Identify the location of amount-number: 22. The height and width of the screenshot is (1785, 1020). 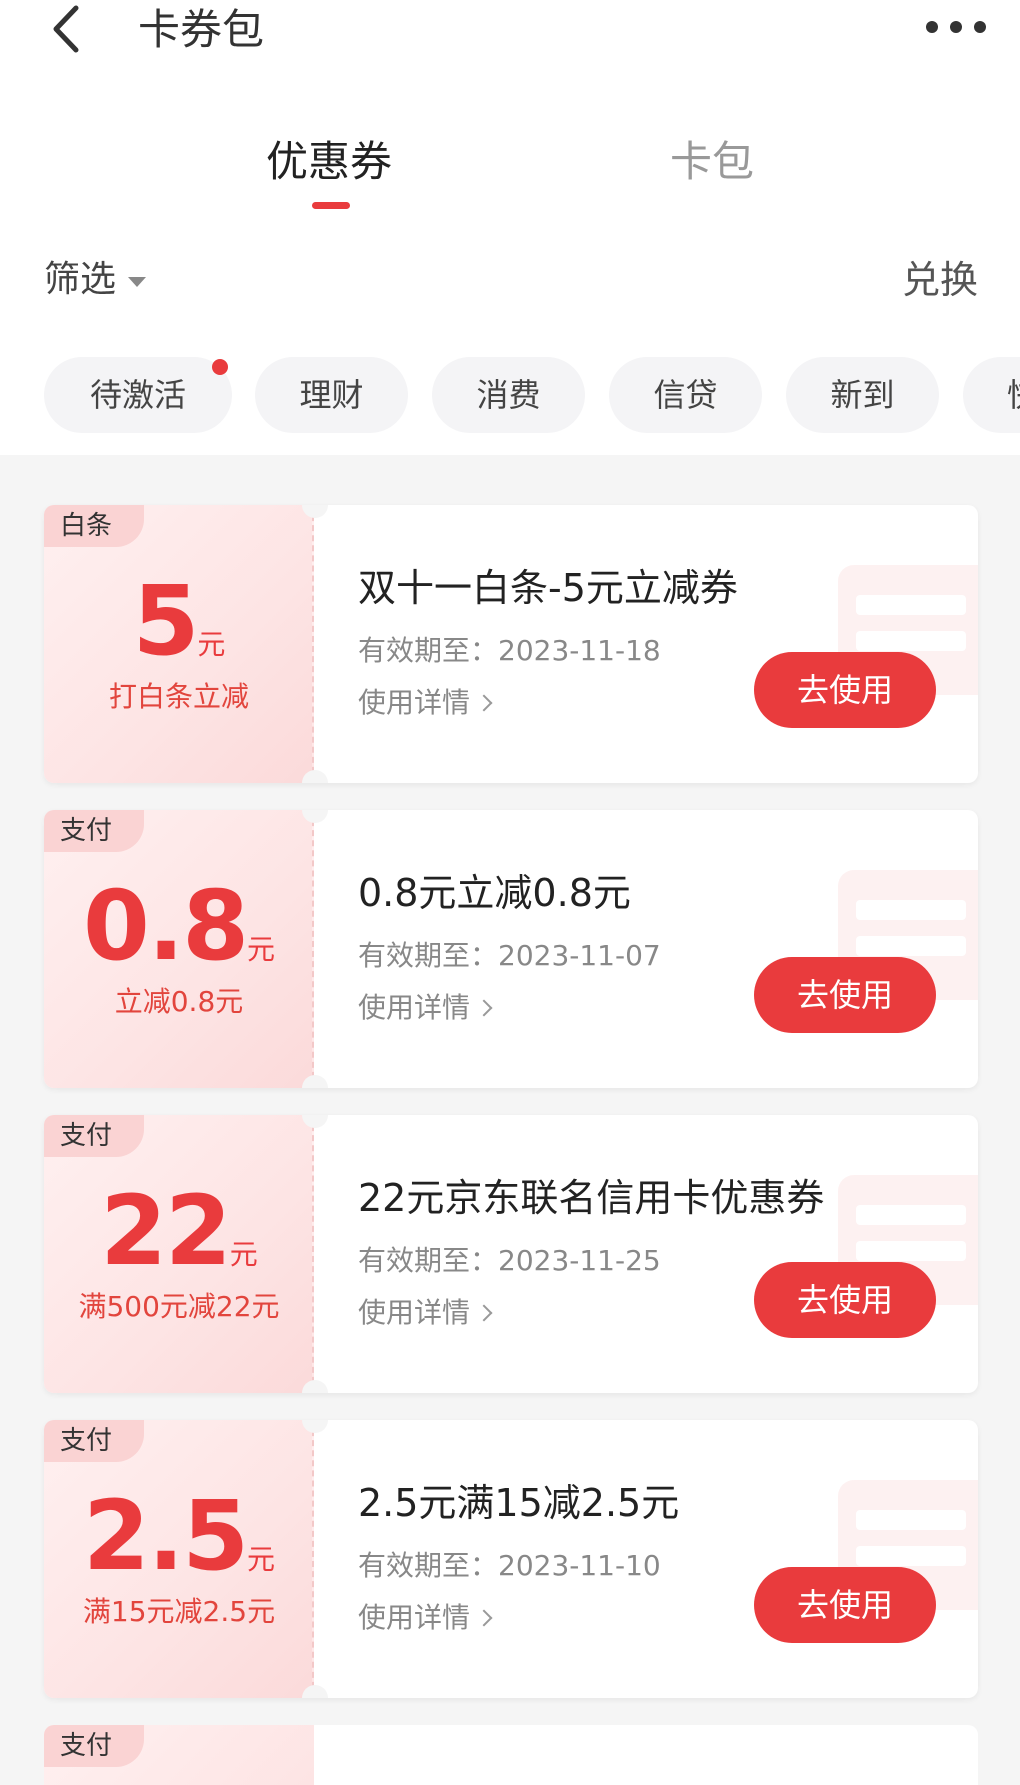
(166, 1231).